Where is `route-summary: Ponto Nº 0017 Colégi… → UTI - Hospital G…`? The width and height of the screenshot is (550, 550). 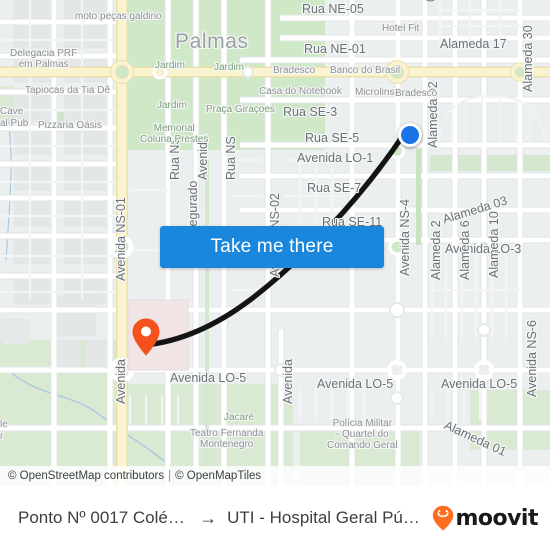
route-summary: Ponto Nº 0017 Colégi… → UTI - Hospital G… is located at coordinates (222, 518).